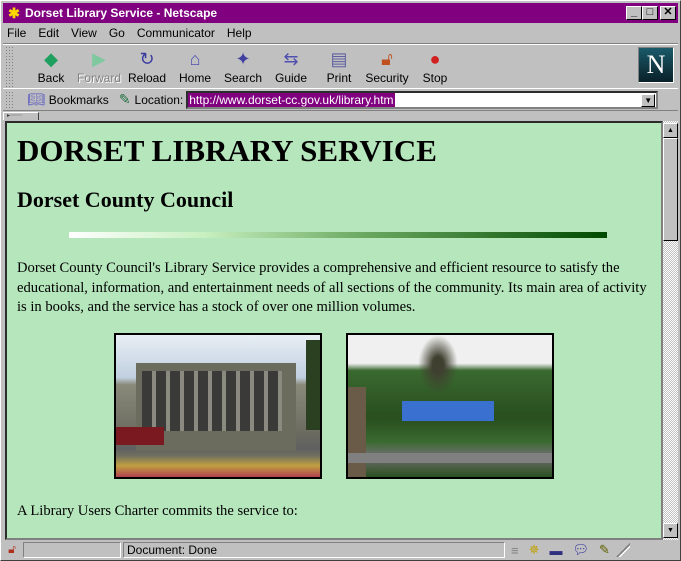  What do you see at coordinates (147, 58) in the screenshot?
I see `reload-icon: ↻` at bounding box center [147, 58].